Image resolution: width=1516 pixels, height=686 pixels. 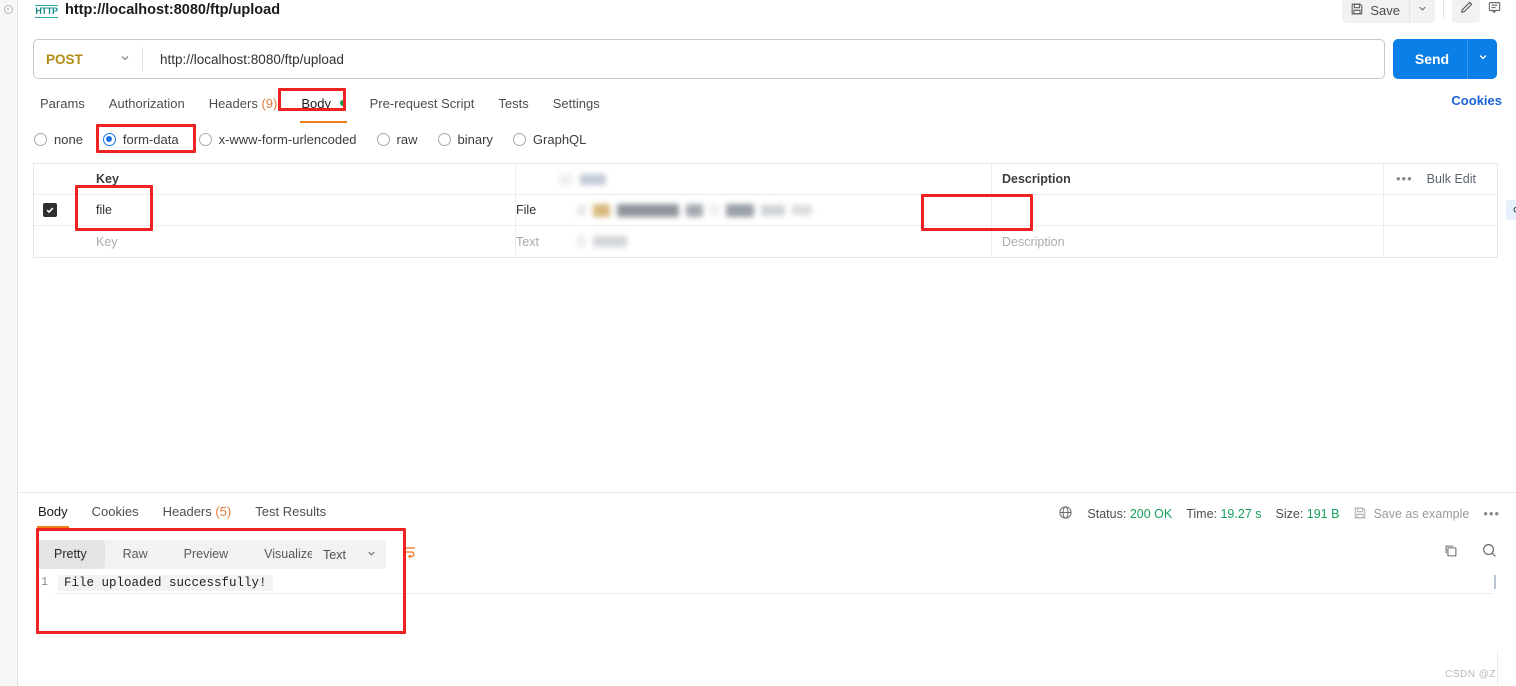 I want to click on view-mode-raw: Raw, so click(x=135, y=554).